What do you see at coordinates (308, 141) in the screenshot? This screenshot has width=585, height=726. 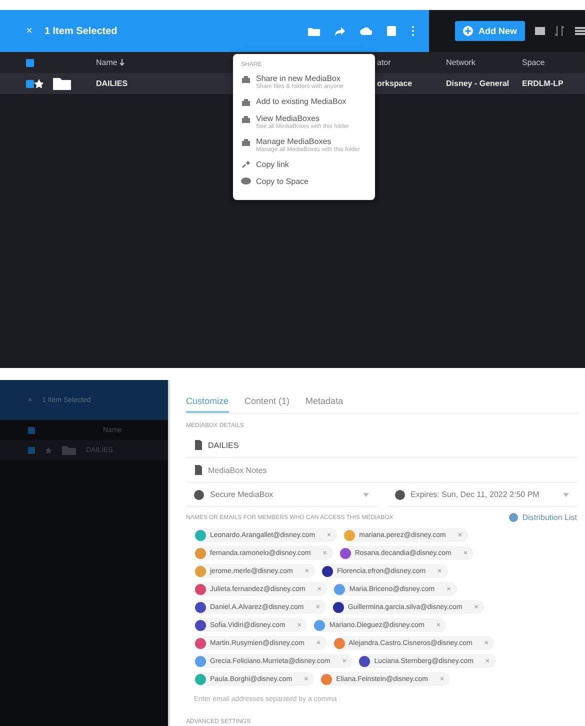 I see `menu-item: Manage MediaBoxes` at bounding box center [308, 141].